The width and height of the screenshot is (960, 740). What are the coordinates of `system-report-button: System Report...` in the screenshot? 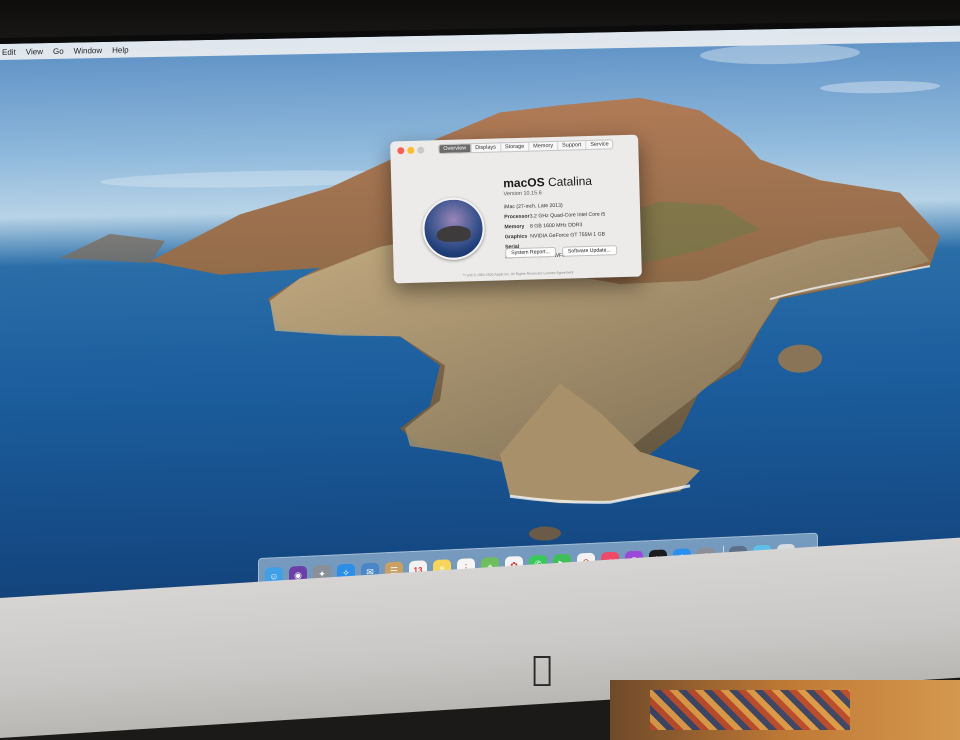 It's located at (530, 252).